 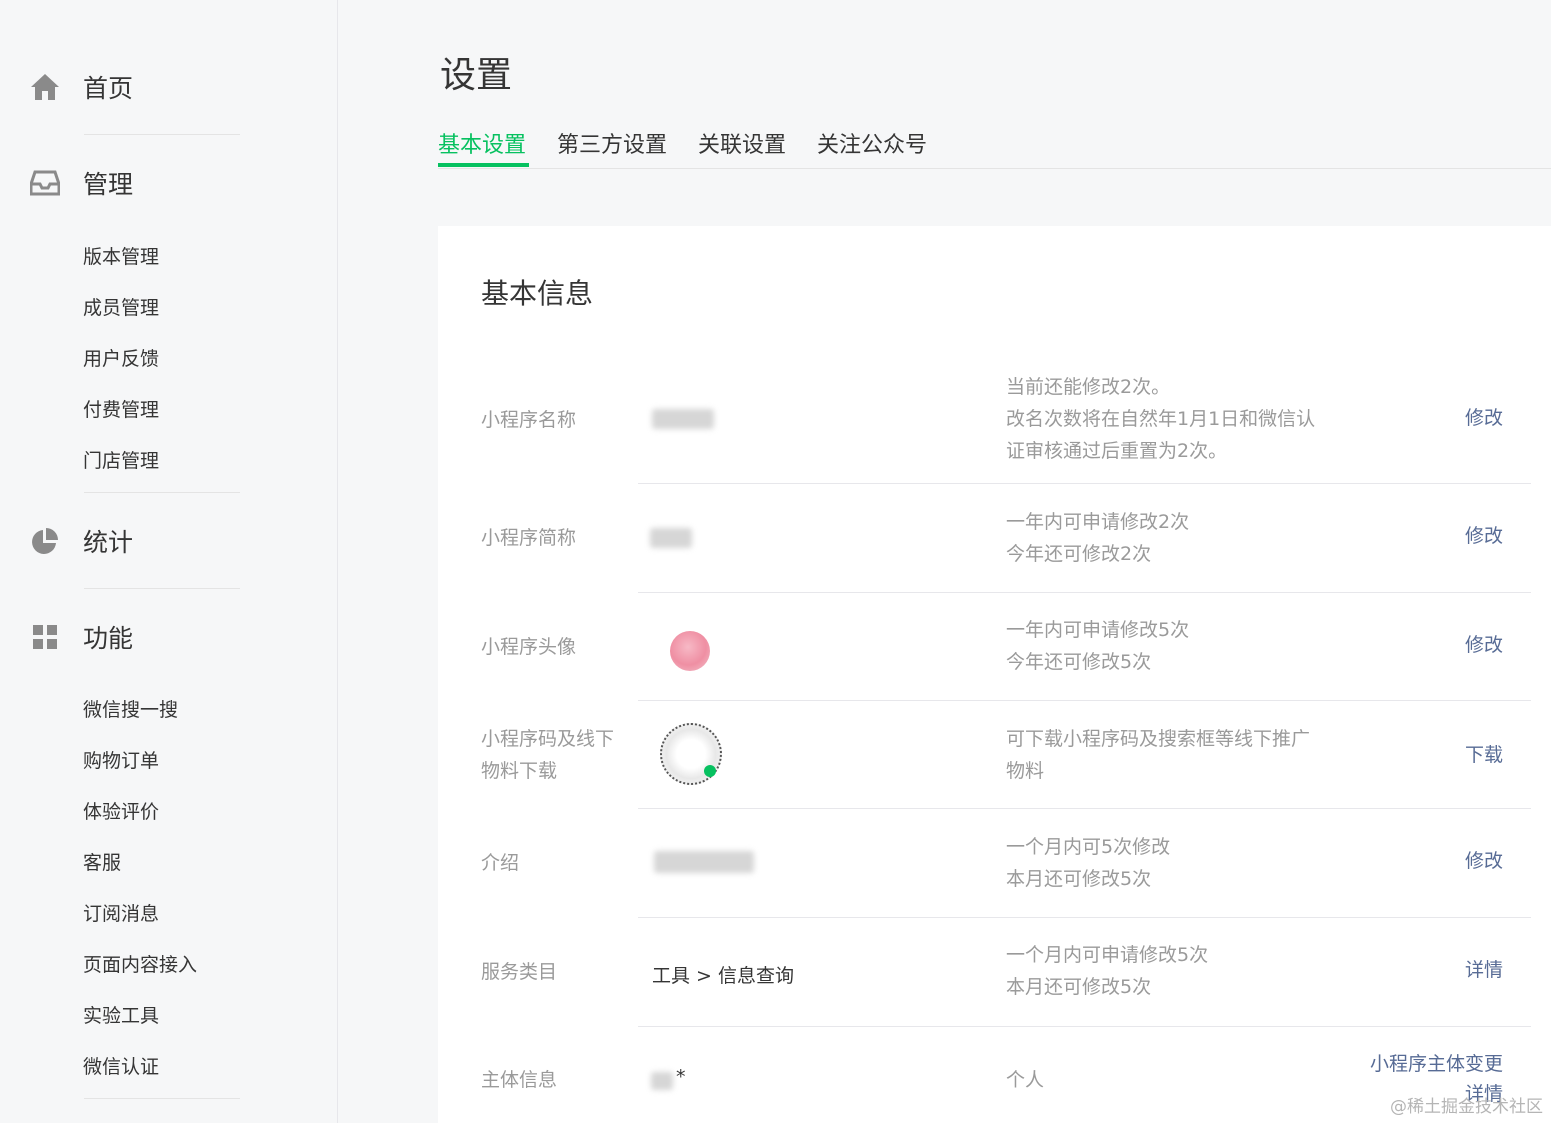 What do you see at coordinates (121, 408) in the screenshot?
I see `sidebar-item-payment: 付费管理` at bounding box center [121, 408].